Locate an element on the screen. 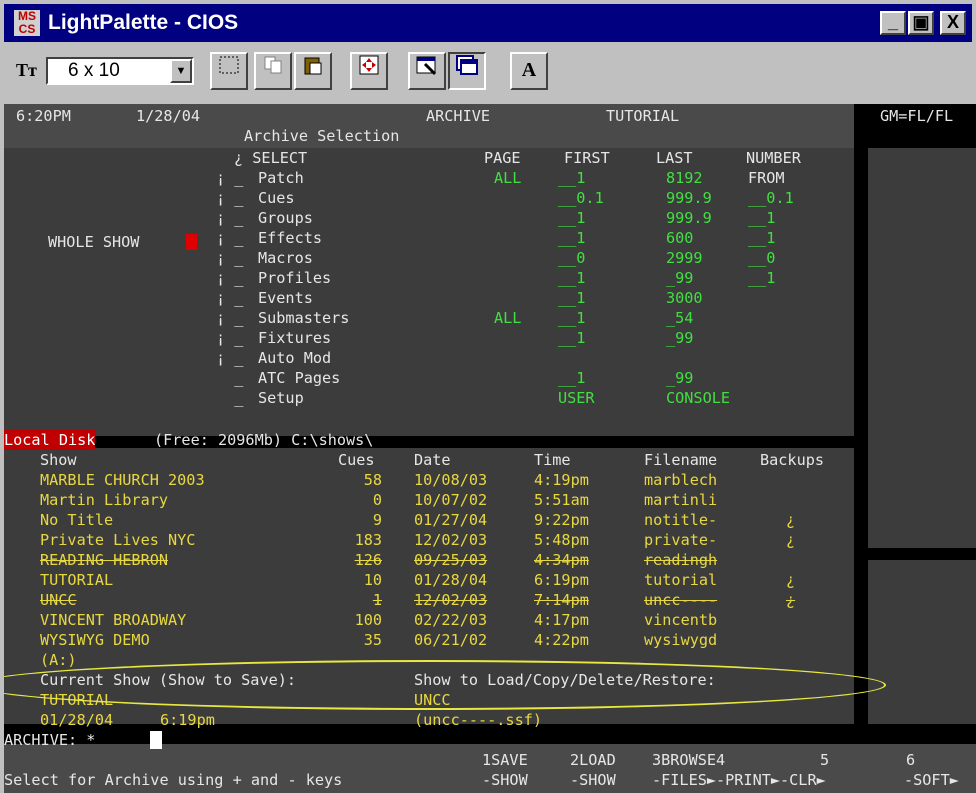 The width and height of the screenshot is (976, 793). archive-row-number: __0 is located at coordinates (761, 258).